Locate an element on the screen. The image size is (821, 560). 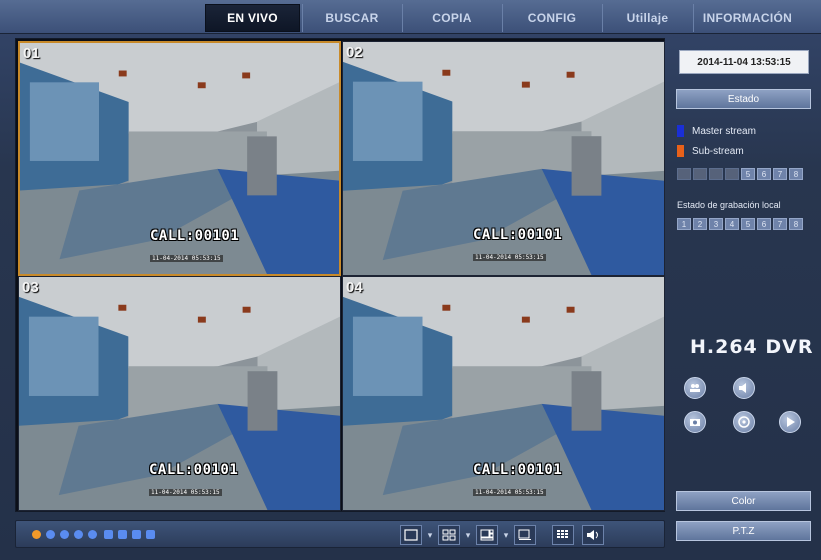
volume-icon is located at coordinates (592, 535).